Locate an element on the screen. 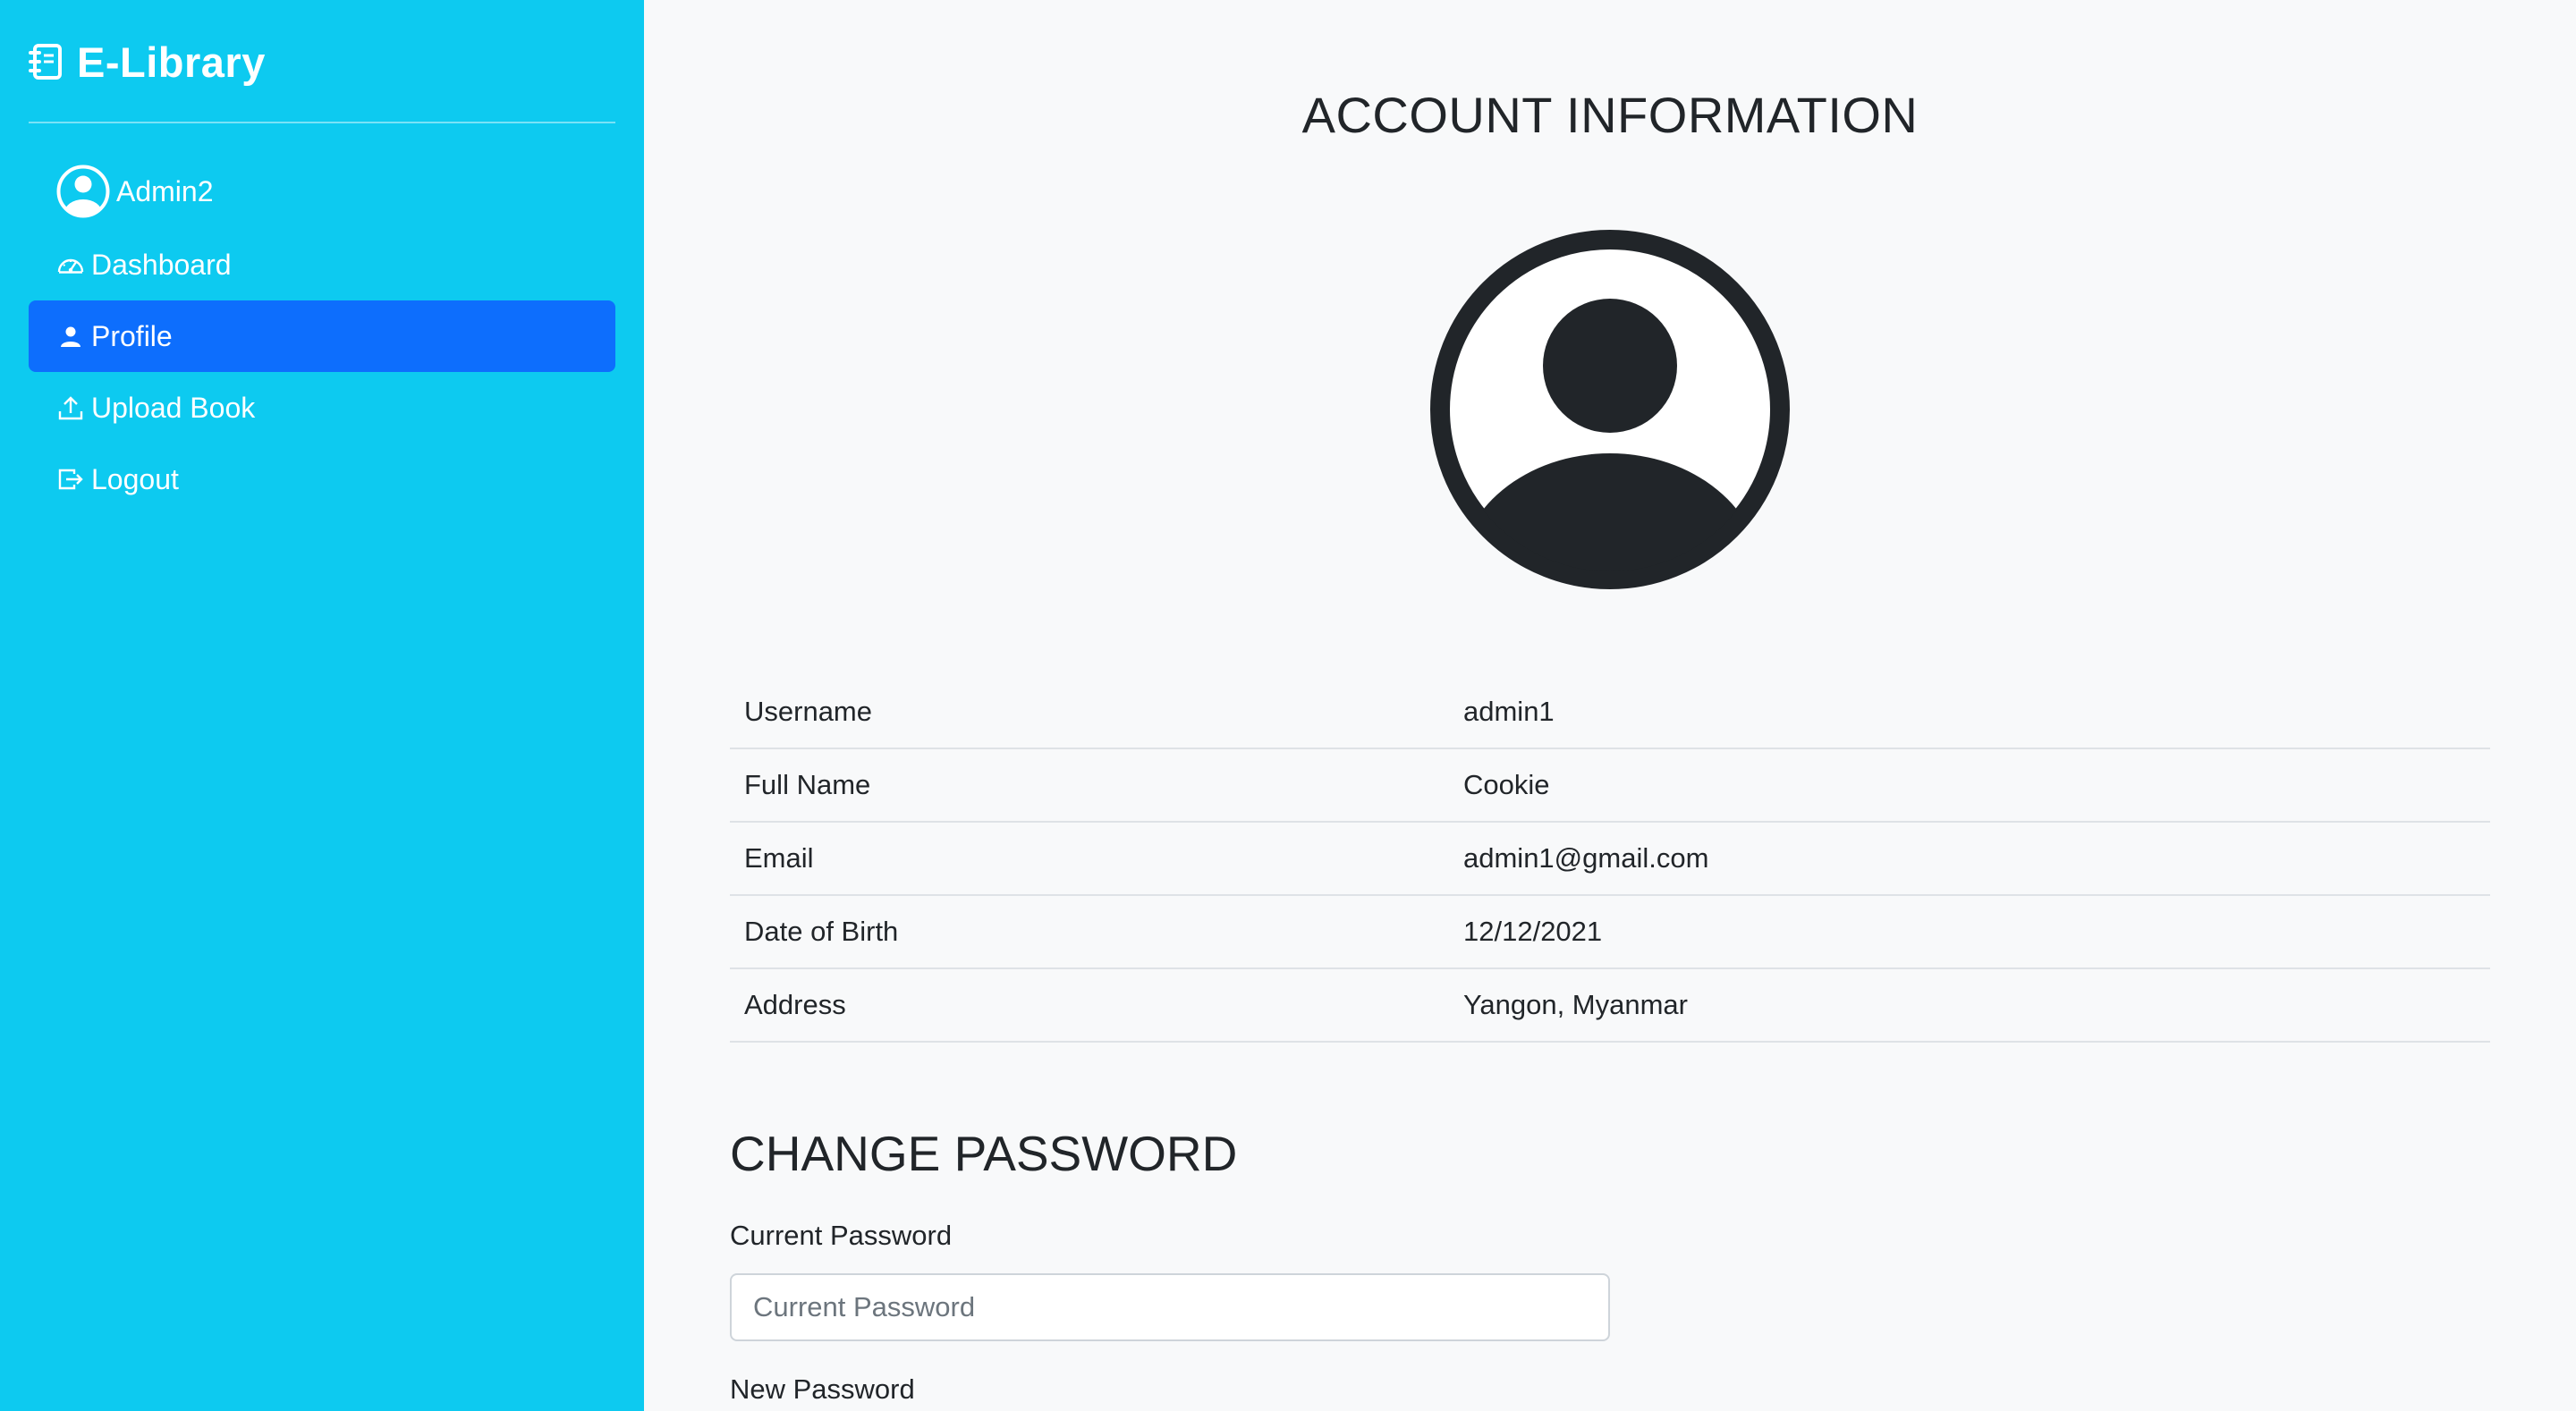 Image resolution: width=2576 pixels, height=1411 pixels. info-label: Username is located at coordinates (808, 711).